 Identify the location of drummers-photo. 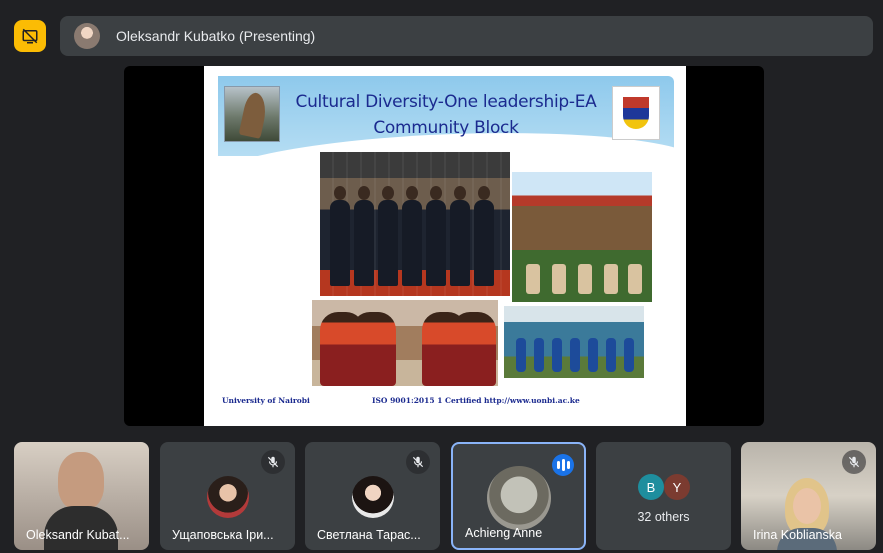
(582, 237).